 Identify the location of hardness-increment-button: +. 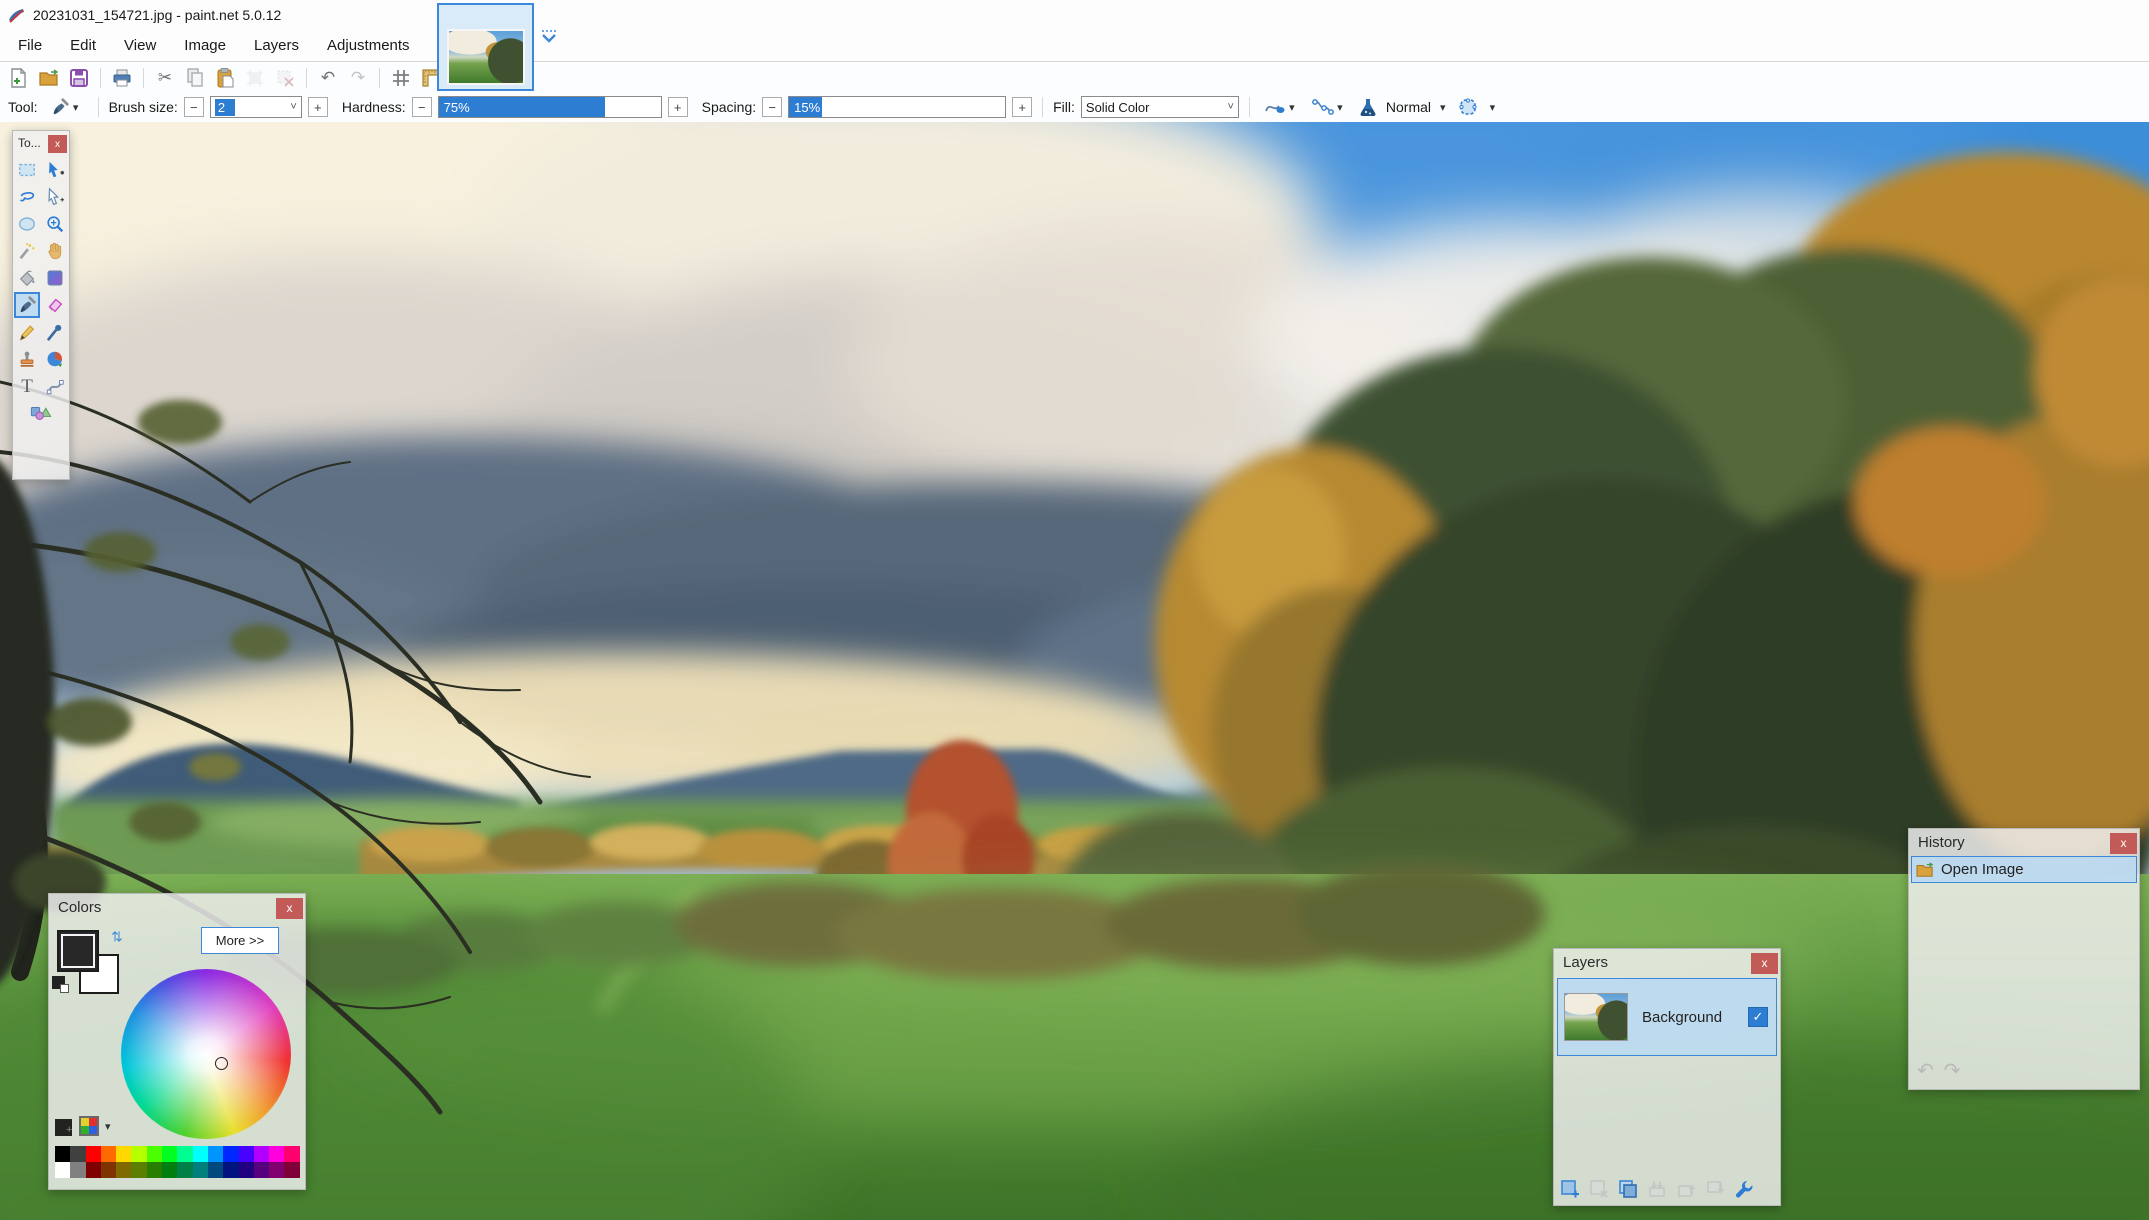
(677, 107).